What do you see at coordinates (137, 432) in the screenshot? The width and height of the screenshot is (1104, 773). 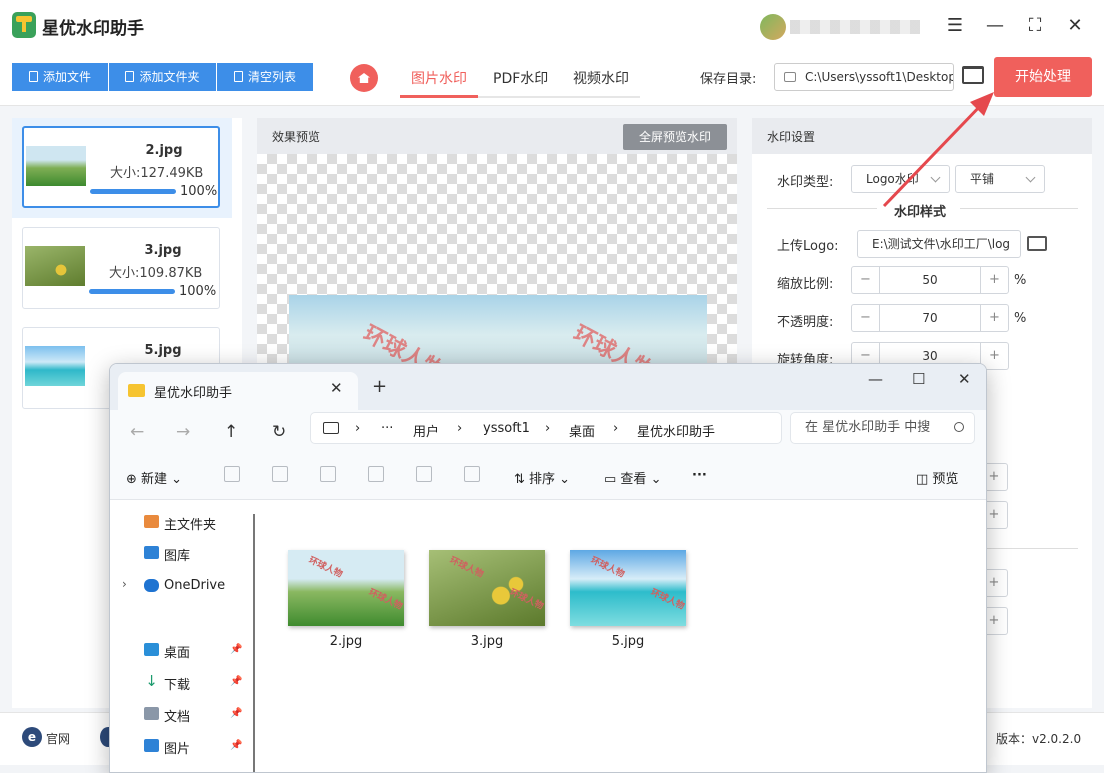 I see `back-icon: ←` at bounding box center [137, 432].